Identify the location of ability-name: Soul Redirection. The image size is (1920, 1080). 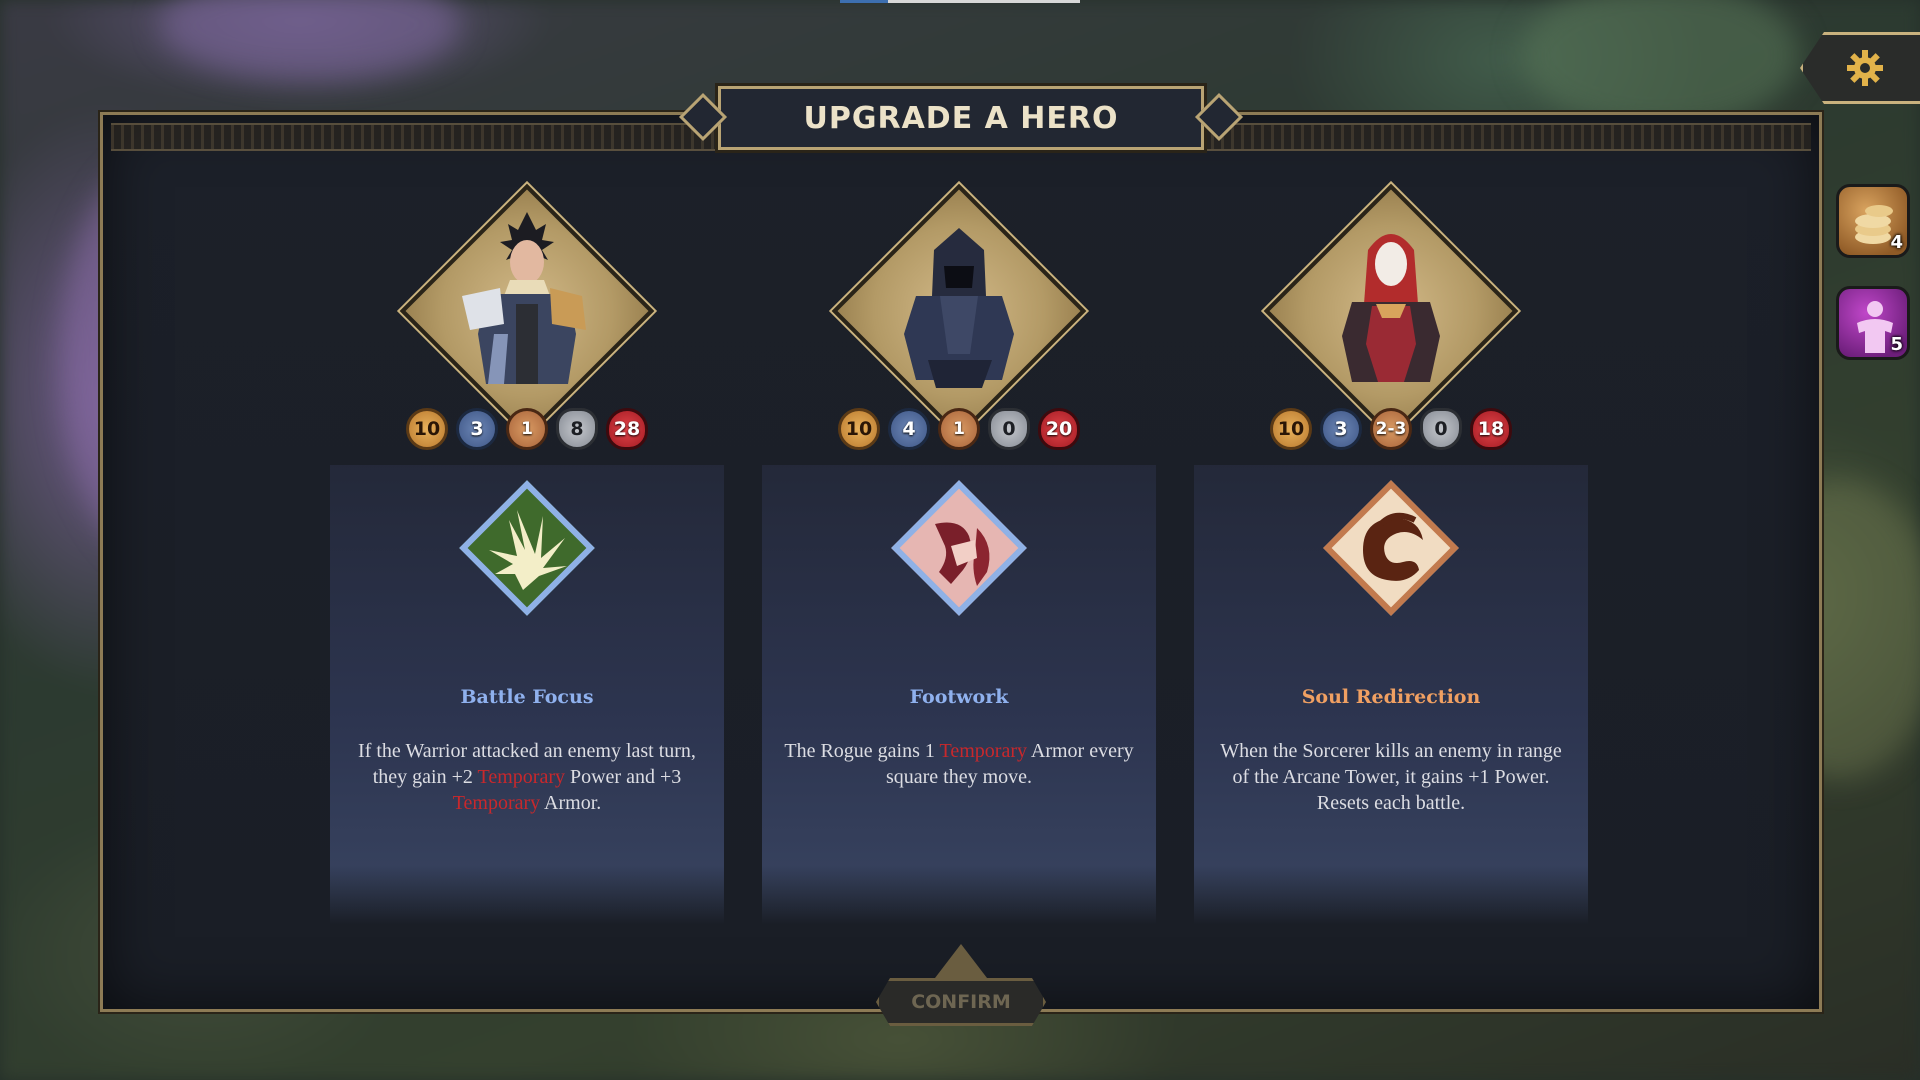
(1391, 697).